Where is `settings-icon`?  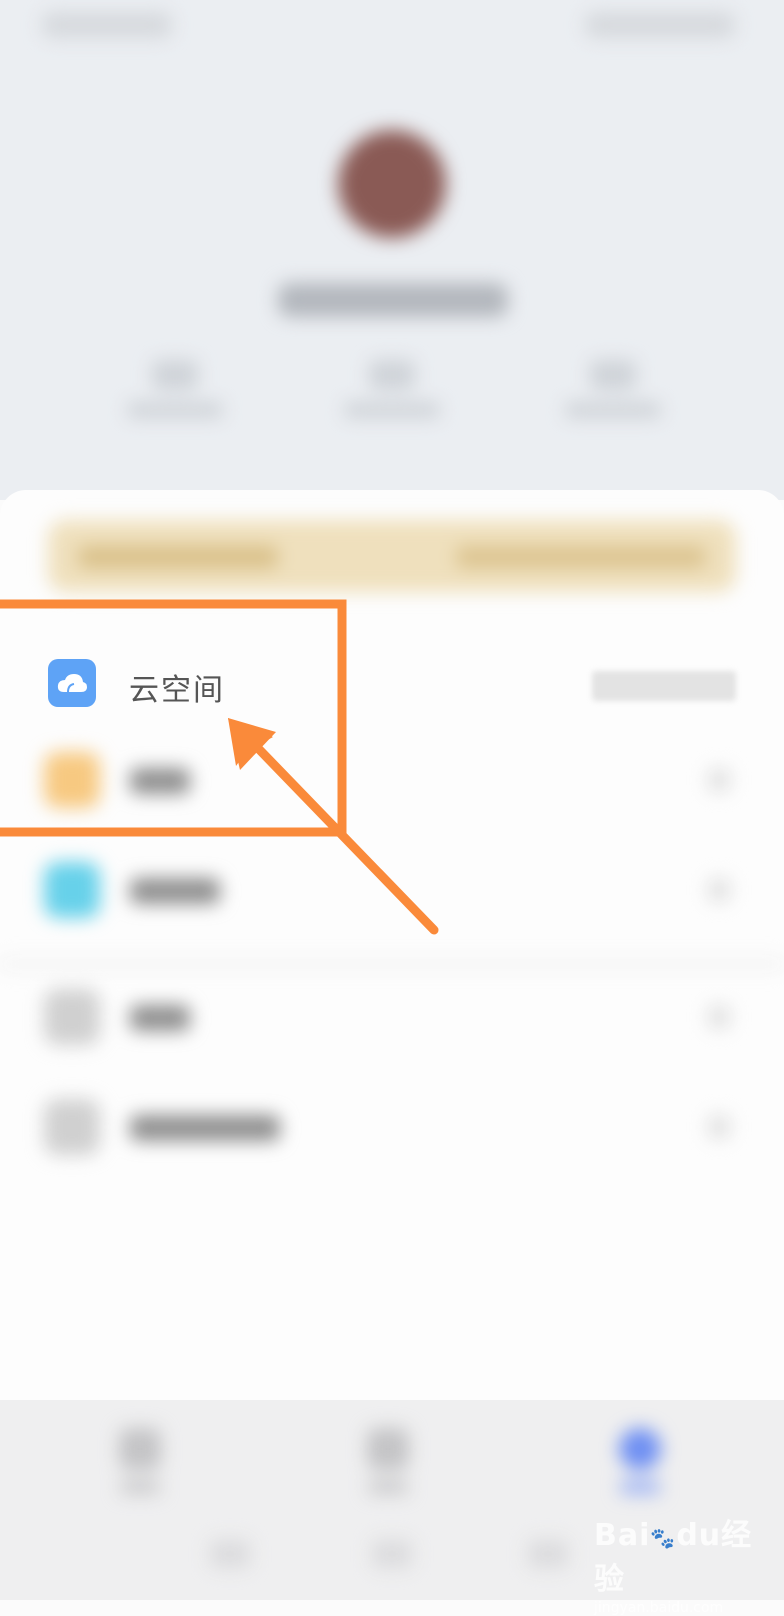
settings-icon is located at coordinates (72, 1017).